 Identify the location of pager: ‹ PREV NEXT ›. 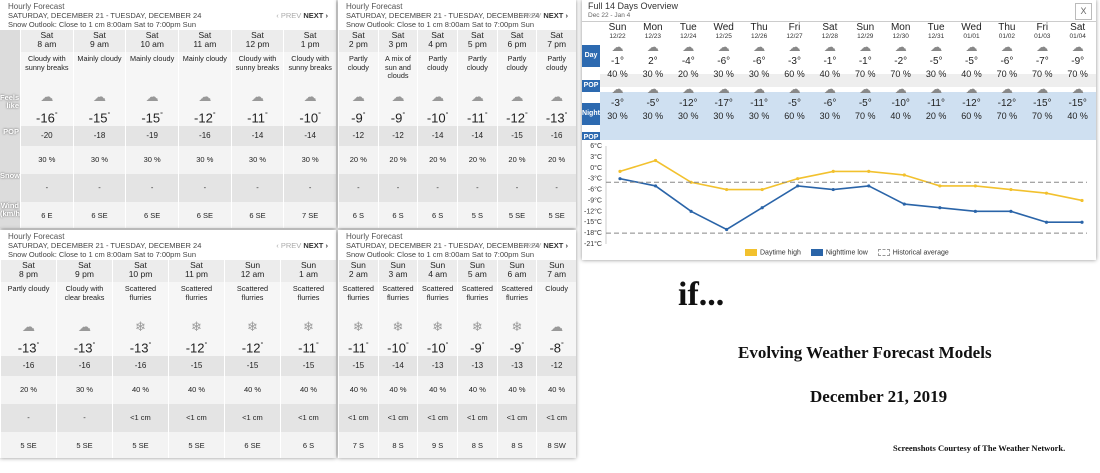
(302, 15).